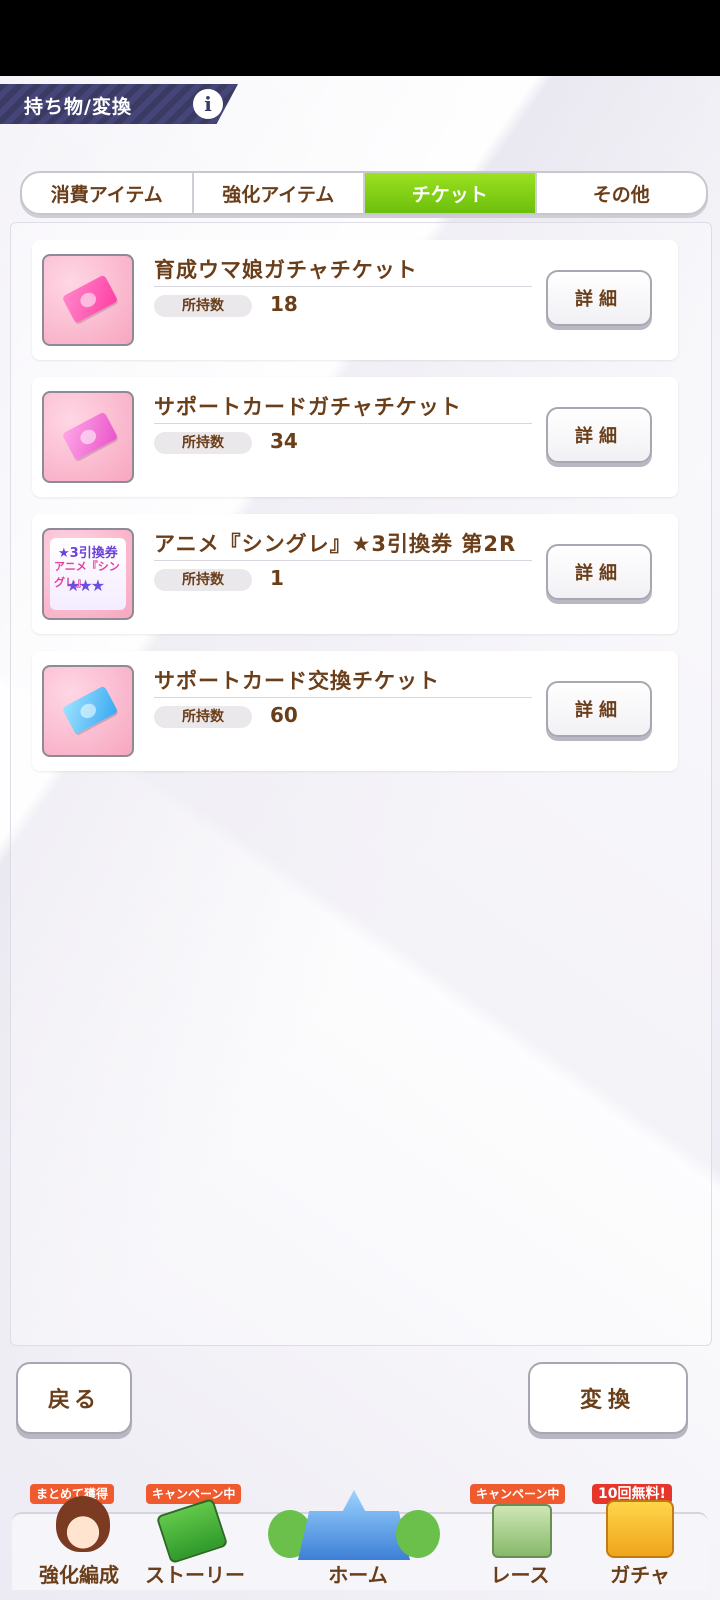  I want to click on tab-enhancement: 強化アイテム, so click(279, 193).